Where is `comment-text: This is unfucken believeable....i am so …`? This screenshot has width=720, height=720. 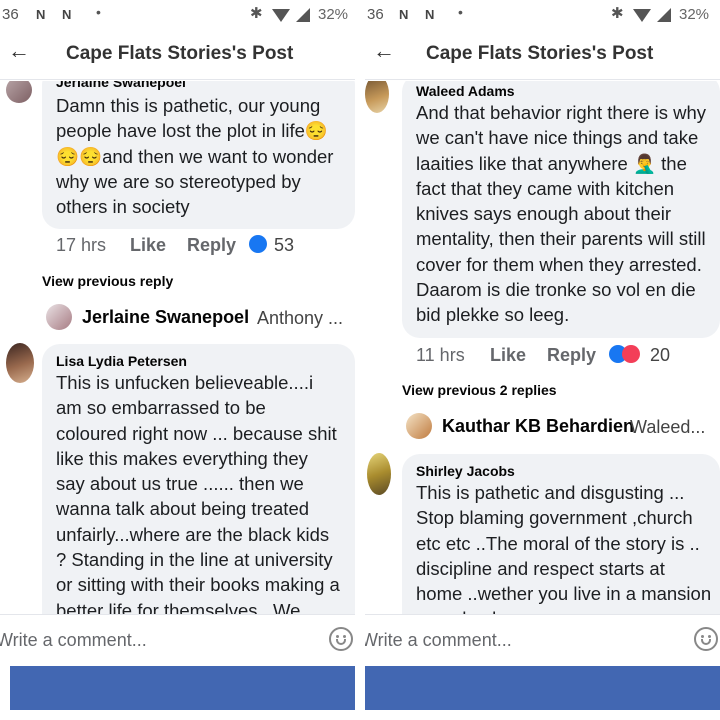 comment-text: This is unfucken believeable....i am so … is located at coordinates (198, 493).